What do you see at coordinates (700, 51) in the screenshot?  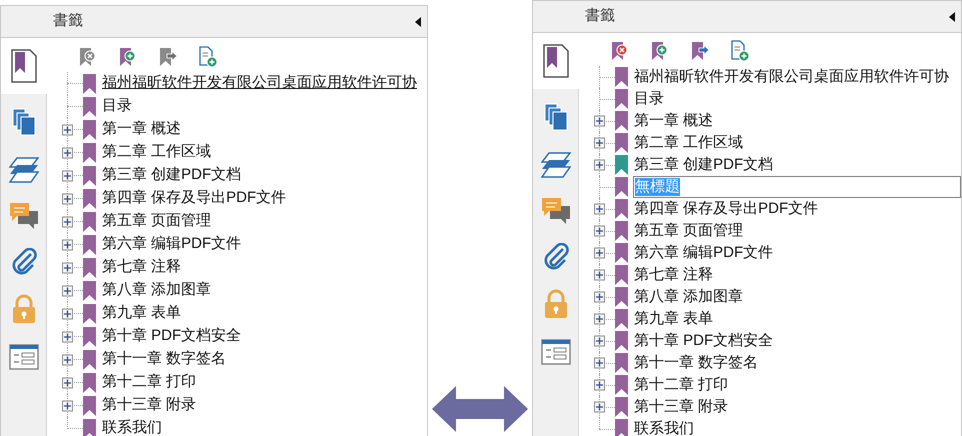 I see `bookmark-arrow-icon` at bounding box center [700, 51].